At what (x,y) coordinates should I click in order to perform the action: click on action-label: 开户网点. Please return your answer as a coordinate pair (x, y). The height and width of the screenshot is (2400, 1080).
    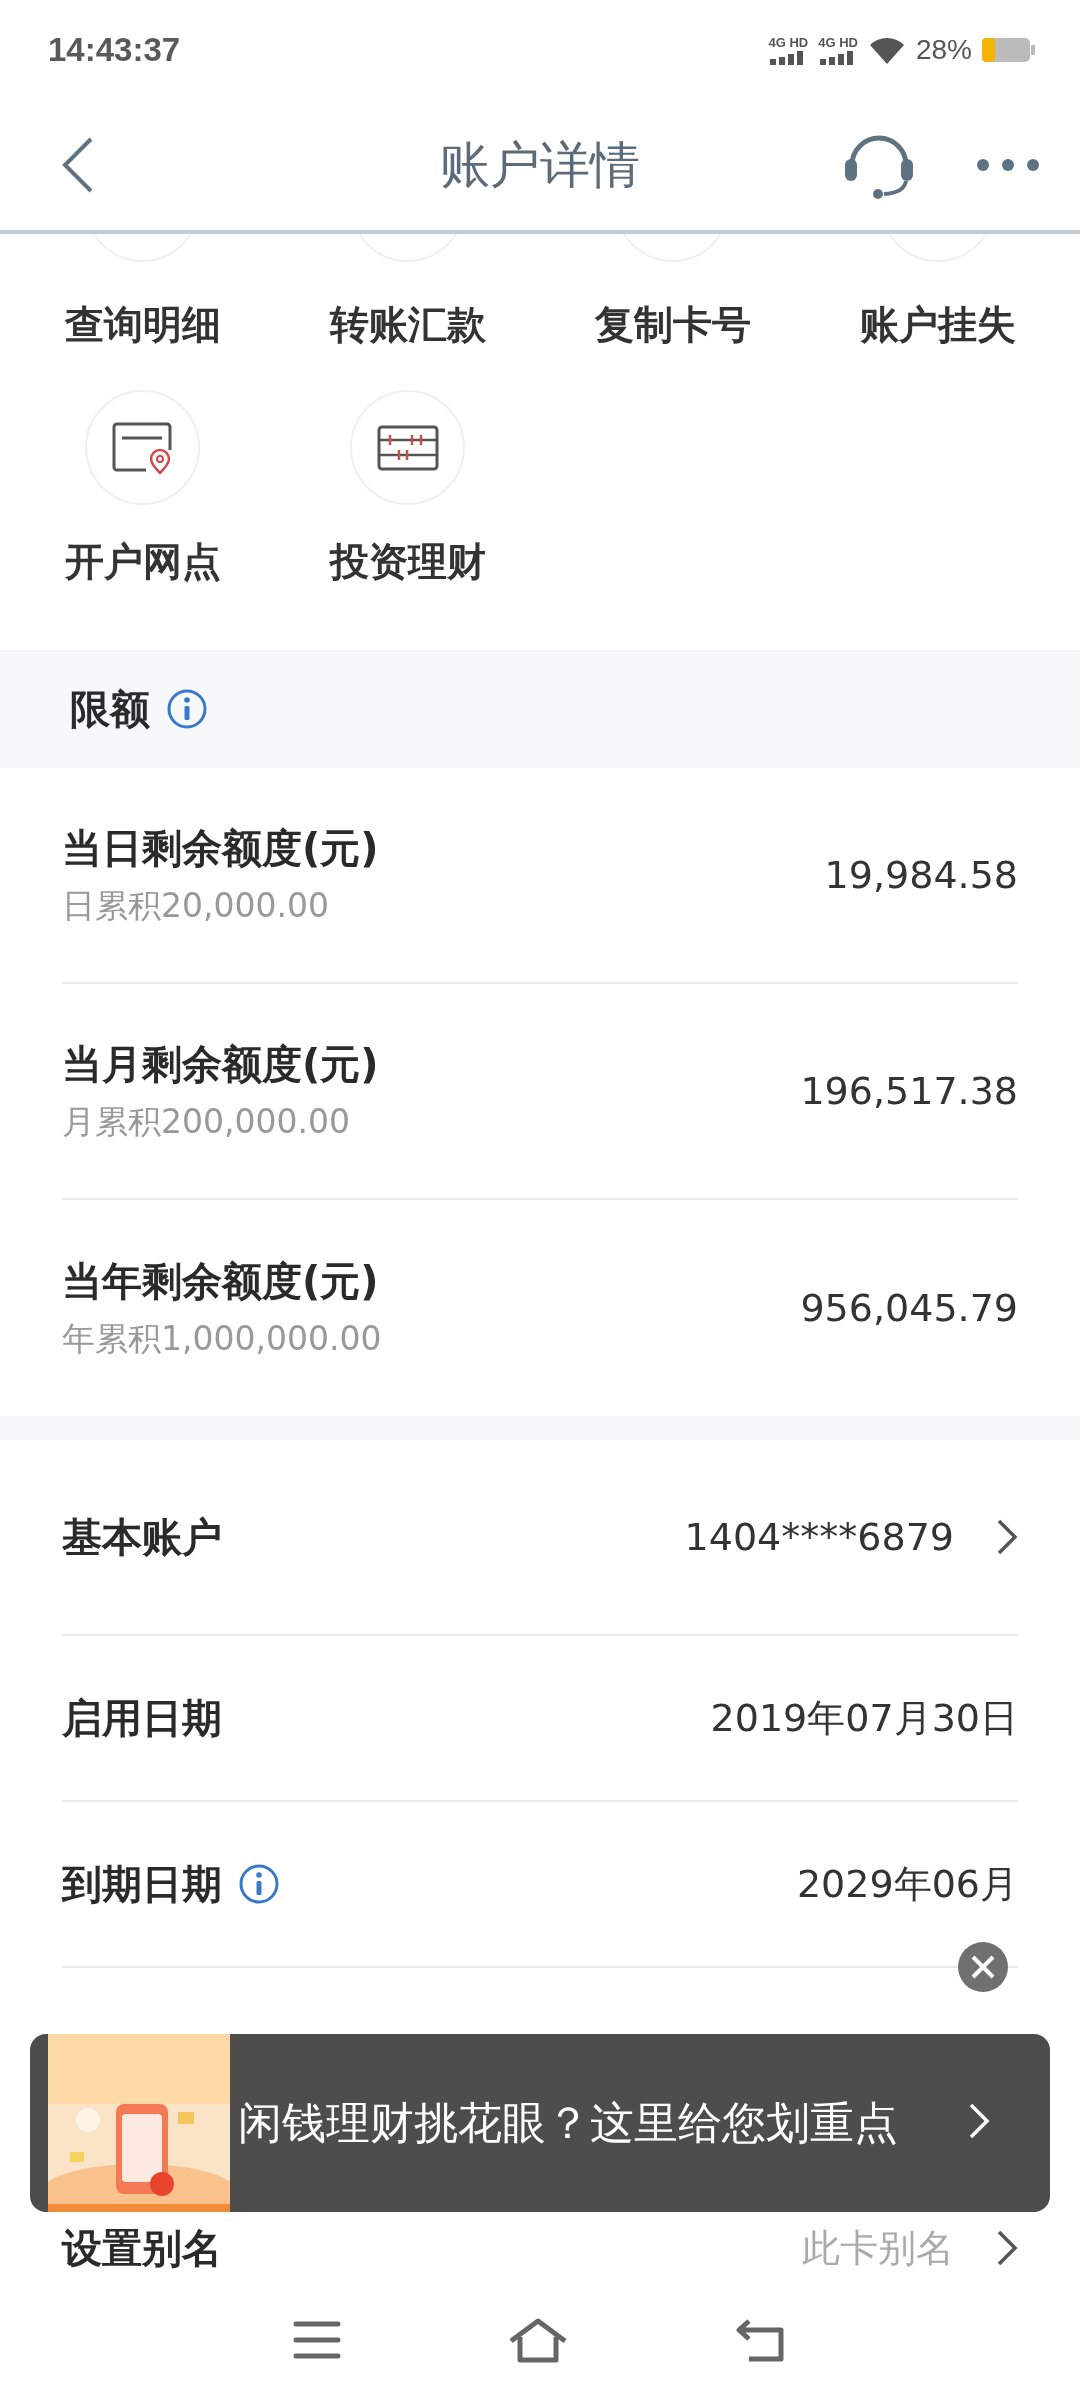
    Looking at the image, I should click on (142, 562).